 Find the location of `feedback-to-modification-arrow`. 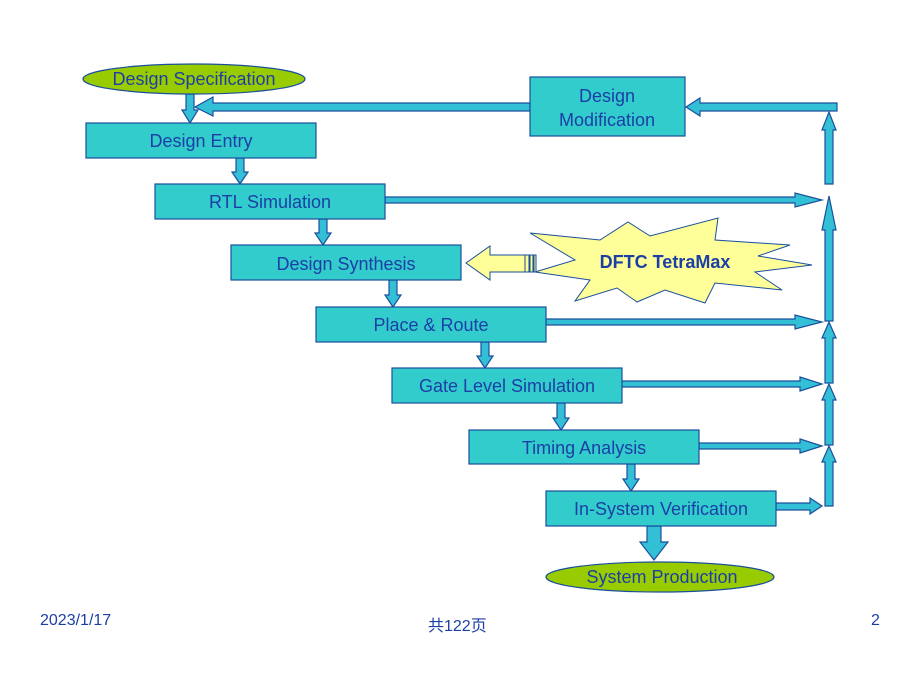

feedback-to-modification-arrow is located at coordinates (761, 107).